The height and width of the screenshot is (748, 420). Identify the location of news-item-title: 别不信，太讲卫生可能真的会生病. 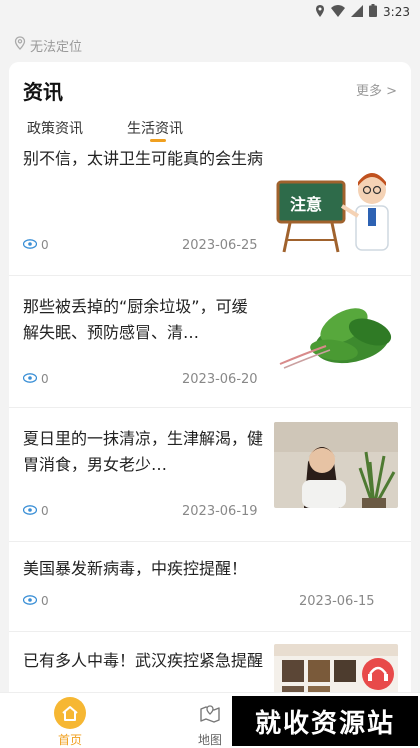
(143, 158).